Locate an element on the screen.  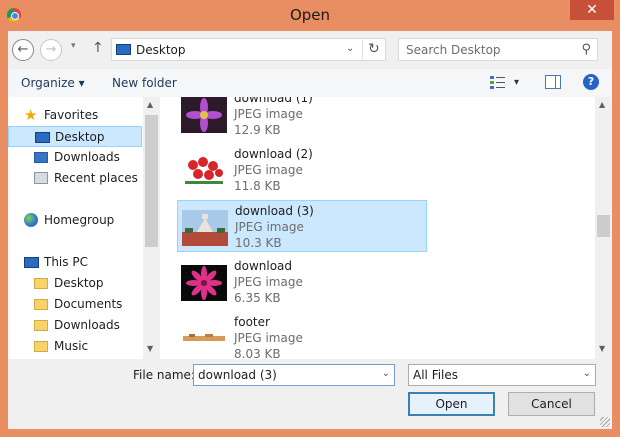
file-name-value: download (3) is located at coordinates (237, 375).